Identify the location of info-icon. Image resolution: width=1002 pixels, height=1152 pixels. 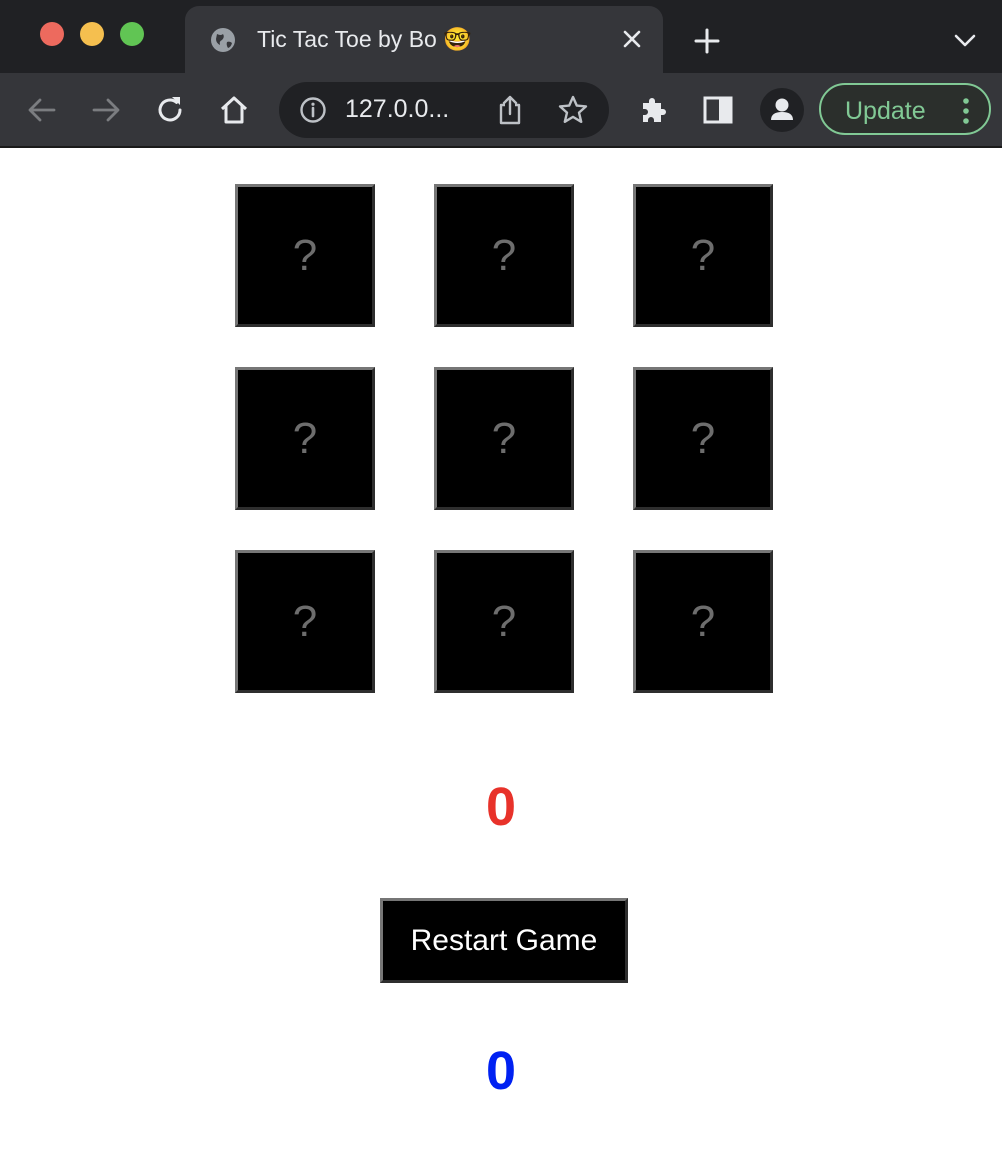
(313, 110).